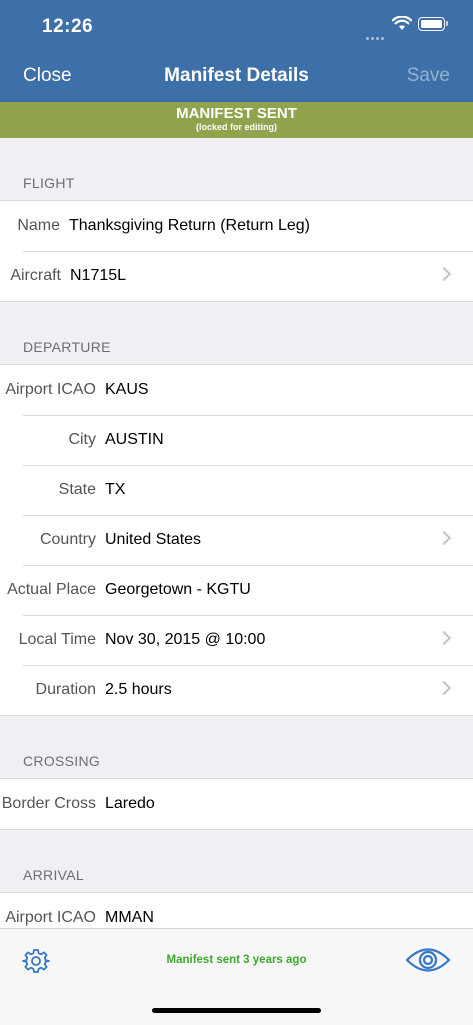  I want to click on navigation-bar: Close Manifest Details Save, so click(236, 76).